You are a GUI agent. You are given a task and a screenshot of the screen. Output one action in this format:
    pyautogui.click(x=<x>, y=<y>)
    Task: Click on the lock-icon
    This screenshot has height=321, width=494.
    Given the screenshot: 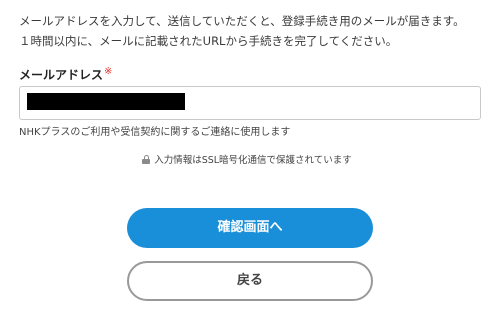 What is the action you would take?
    pyautogui.click(x=146, y=159)
    